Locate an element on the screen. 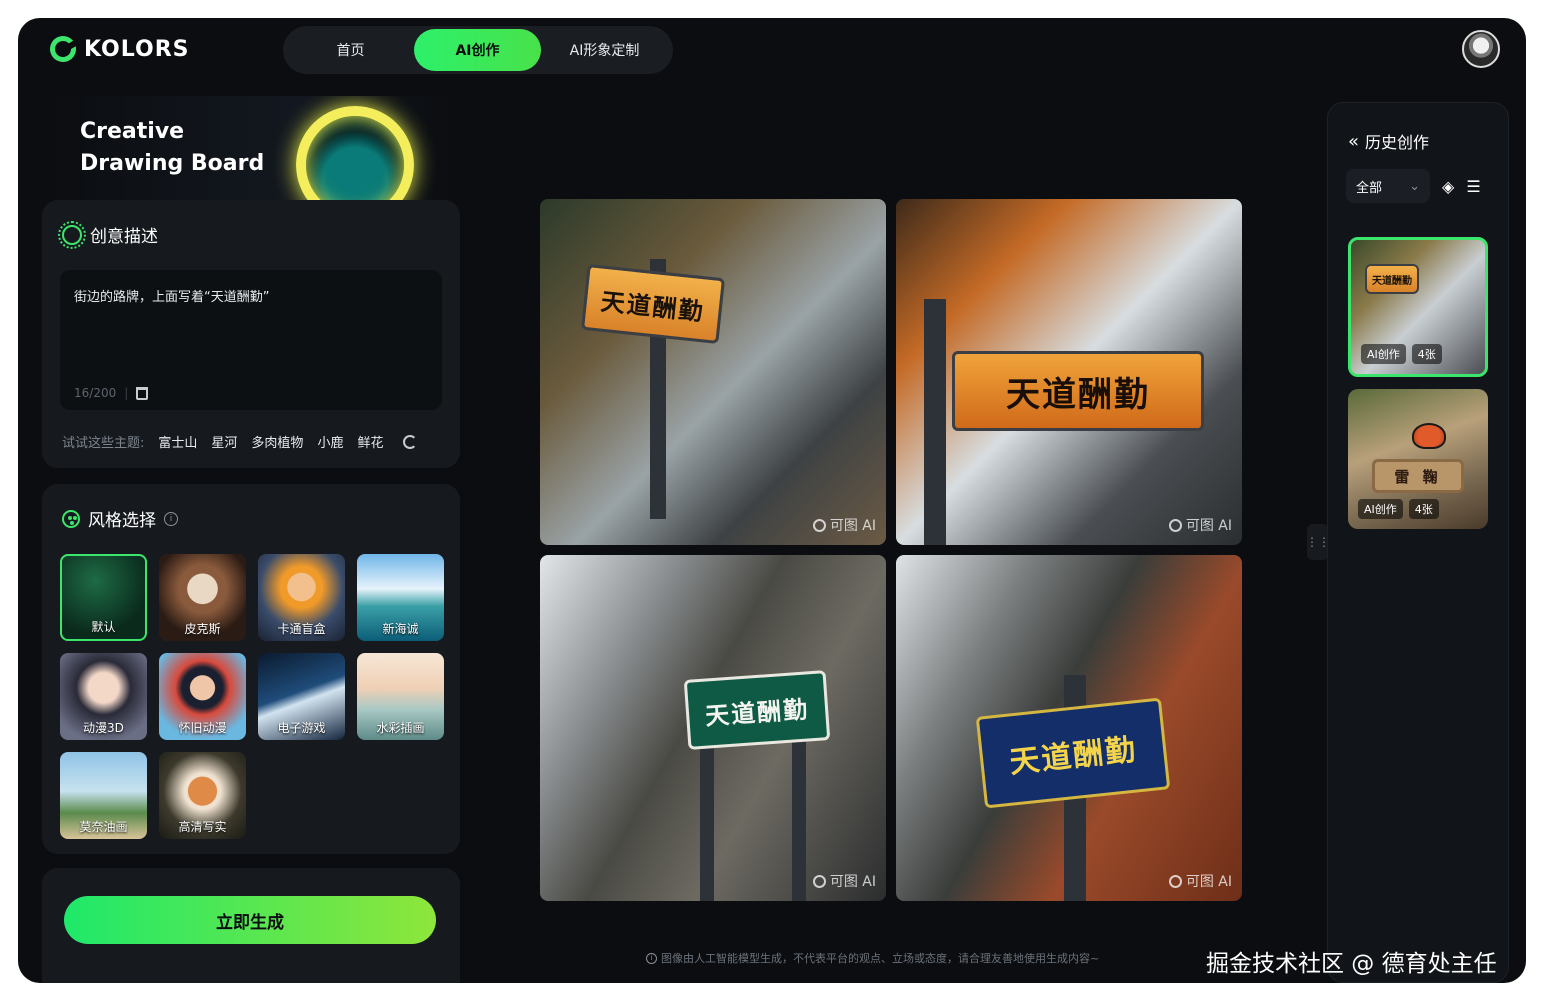 The image size is (1544, 1001). brand-logo: KOLORS is located at coordinates (117, 49).